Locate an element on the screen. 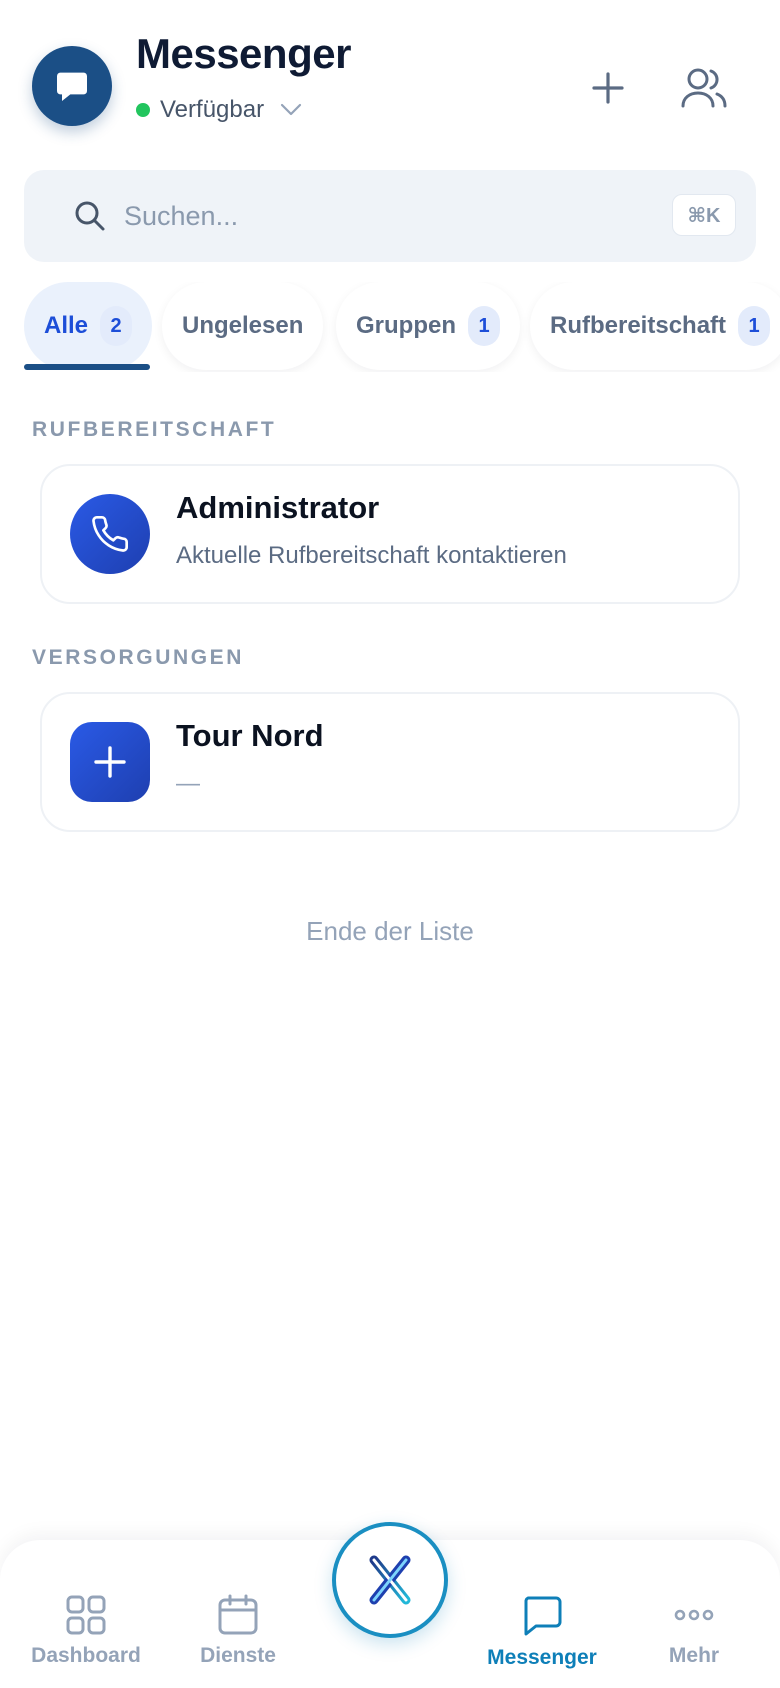  list-item-subtitle: — is located at coordinates (188, 783).